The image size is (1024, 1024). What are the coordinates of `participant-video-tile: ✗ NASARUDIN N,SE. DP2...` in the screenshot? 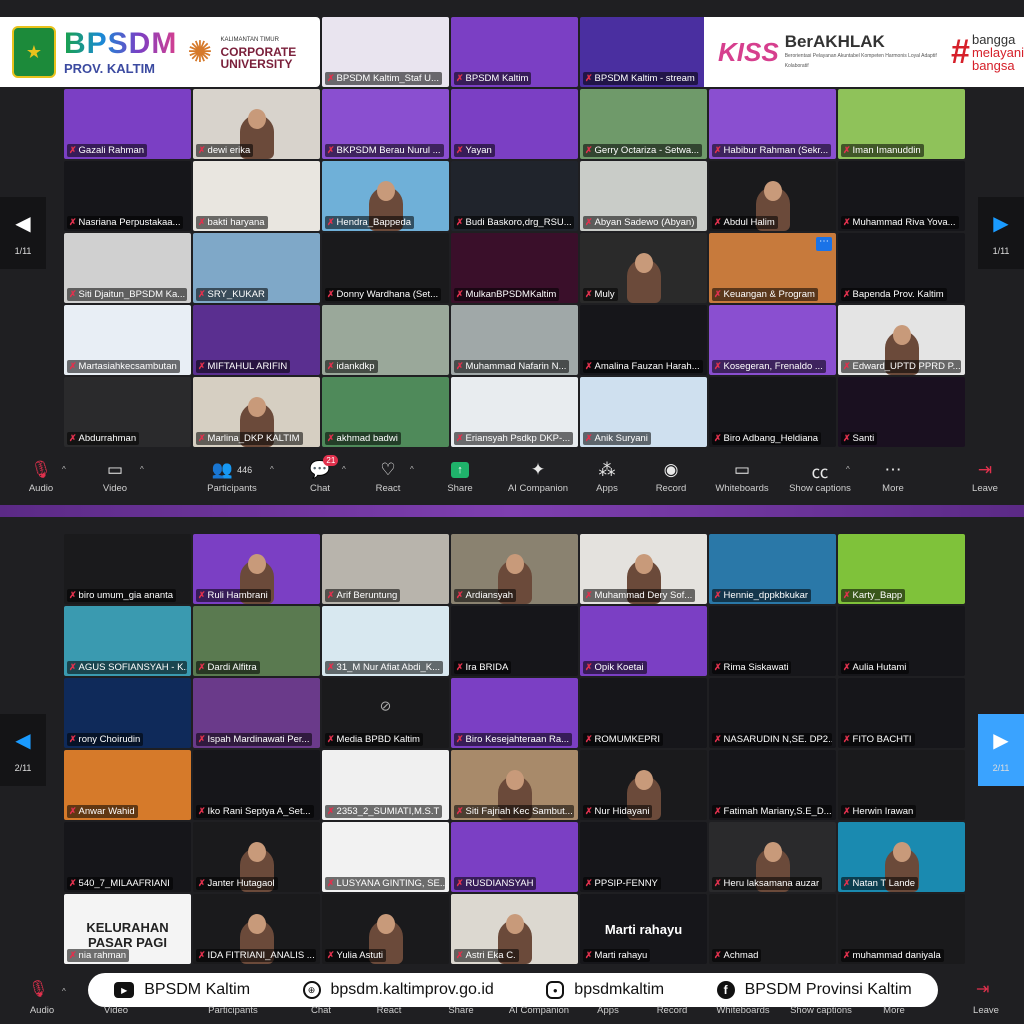 It's located at (772, 713).